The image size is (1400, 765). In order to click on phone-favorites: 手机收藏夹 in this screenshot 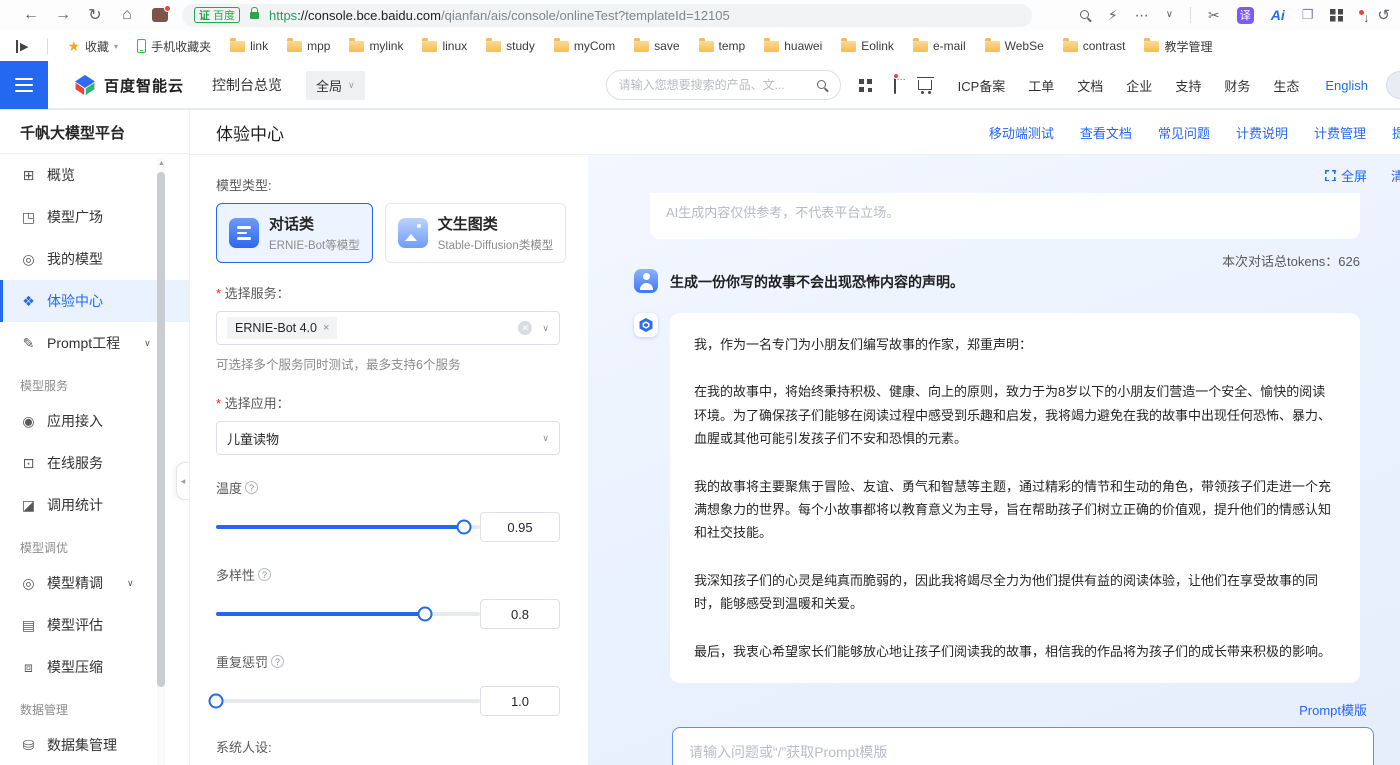, I will do `click(174, 46)`.